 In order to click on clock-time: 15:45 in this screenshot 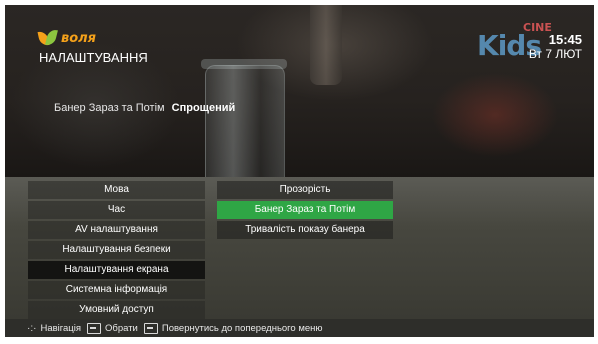, I will do `click(565, 39)`.